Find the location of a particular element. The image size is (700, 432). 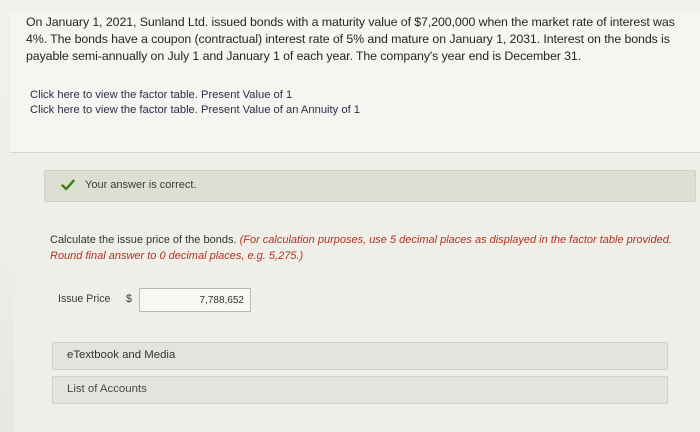

issue-price-label: Issue Price is located at coordinates (84, 299).